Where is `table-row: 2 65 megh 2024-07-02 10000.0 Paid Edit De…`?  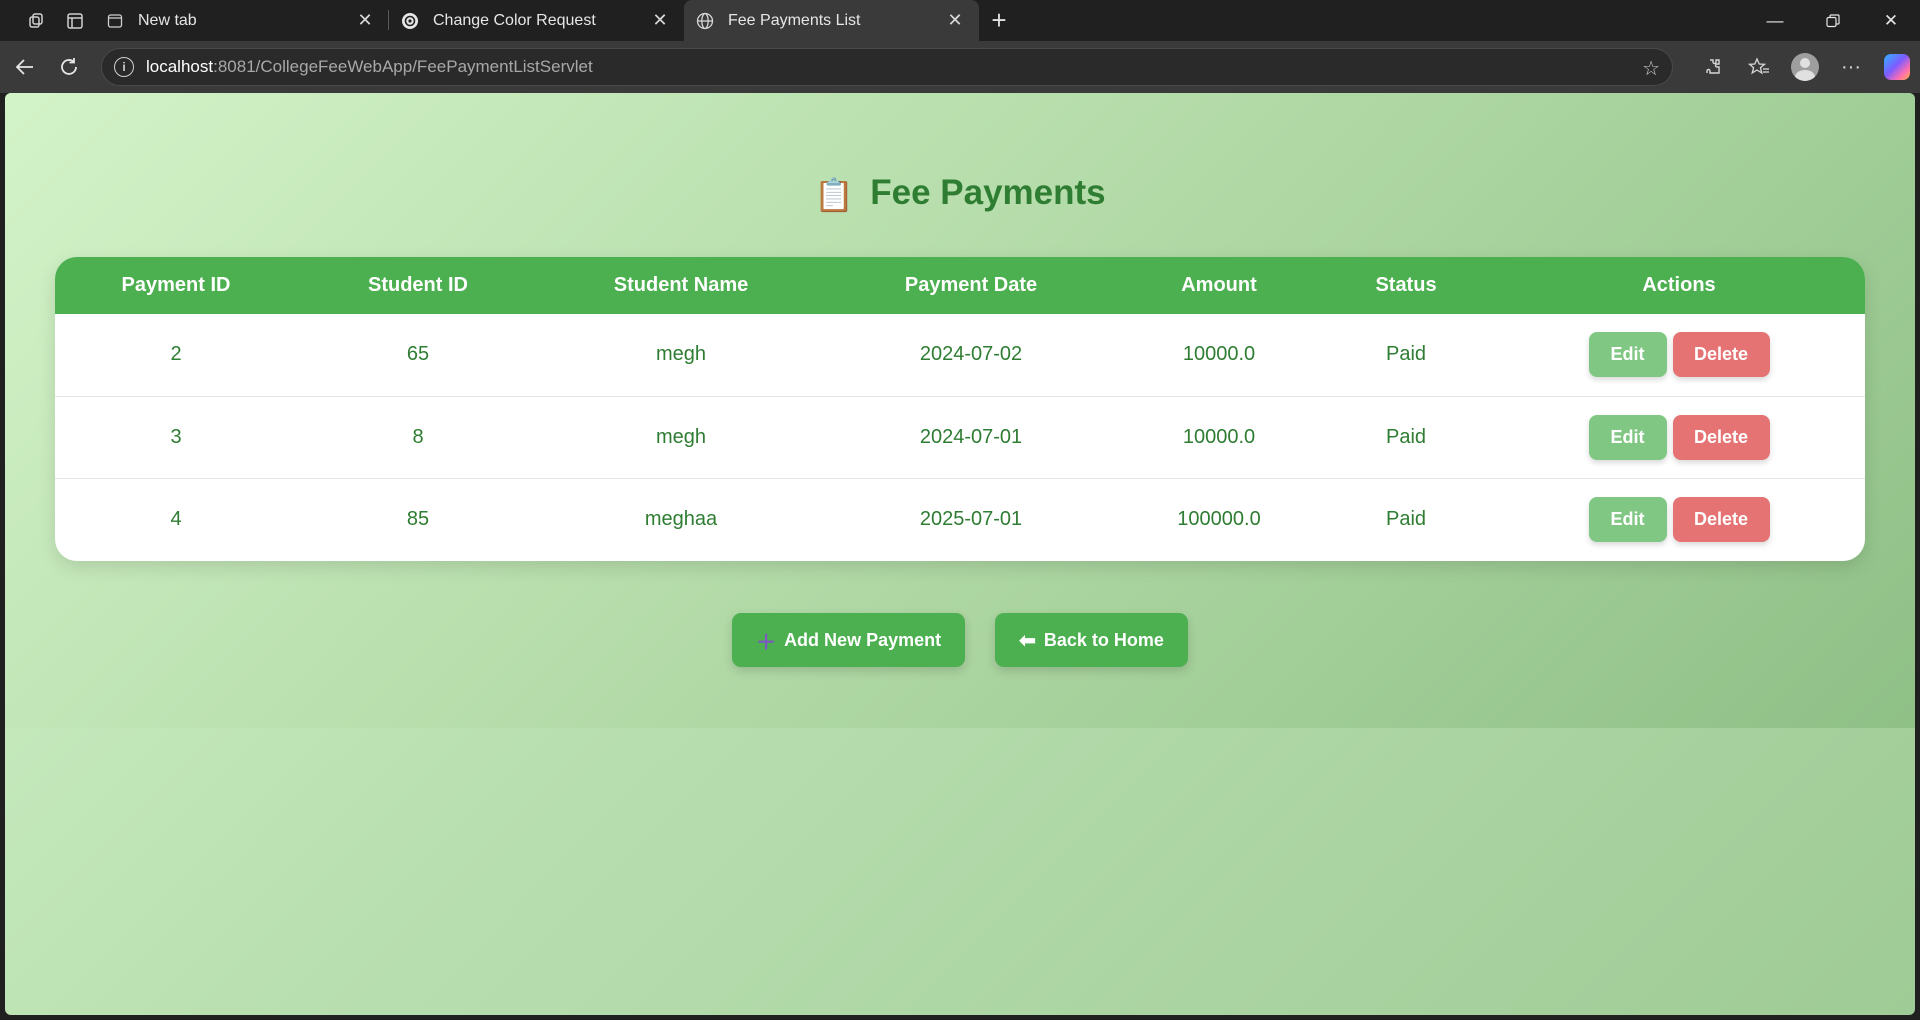
table-row: 2 65 megh 2024-07-02 10000.0 Paid Edit De… is located at coordinates (960, 355).